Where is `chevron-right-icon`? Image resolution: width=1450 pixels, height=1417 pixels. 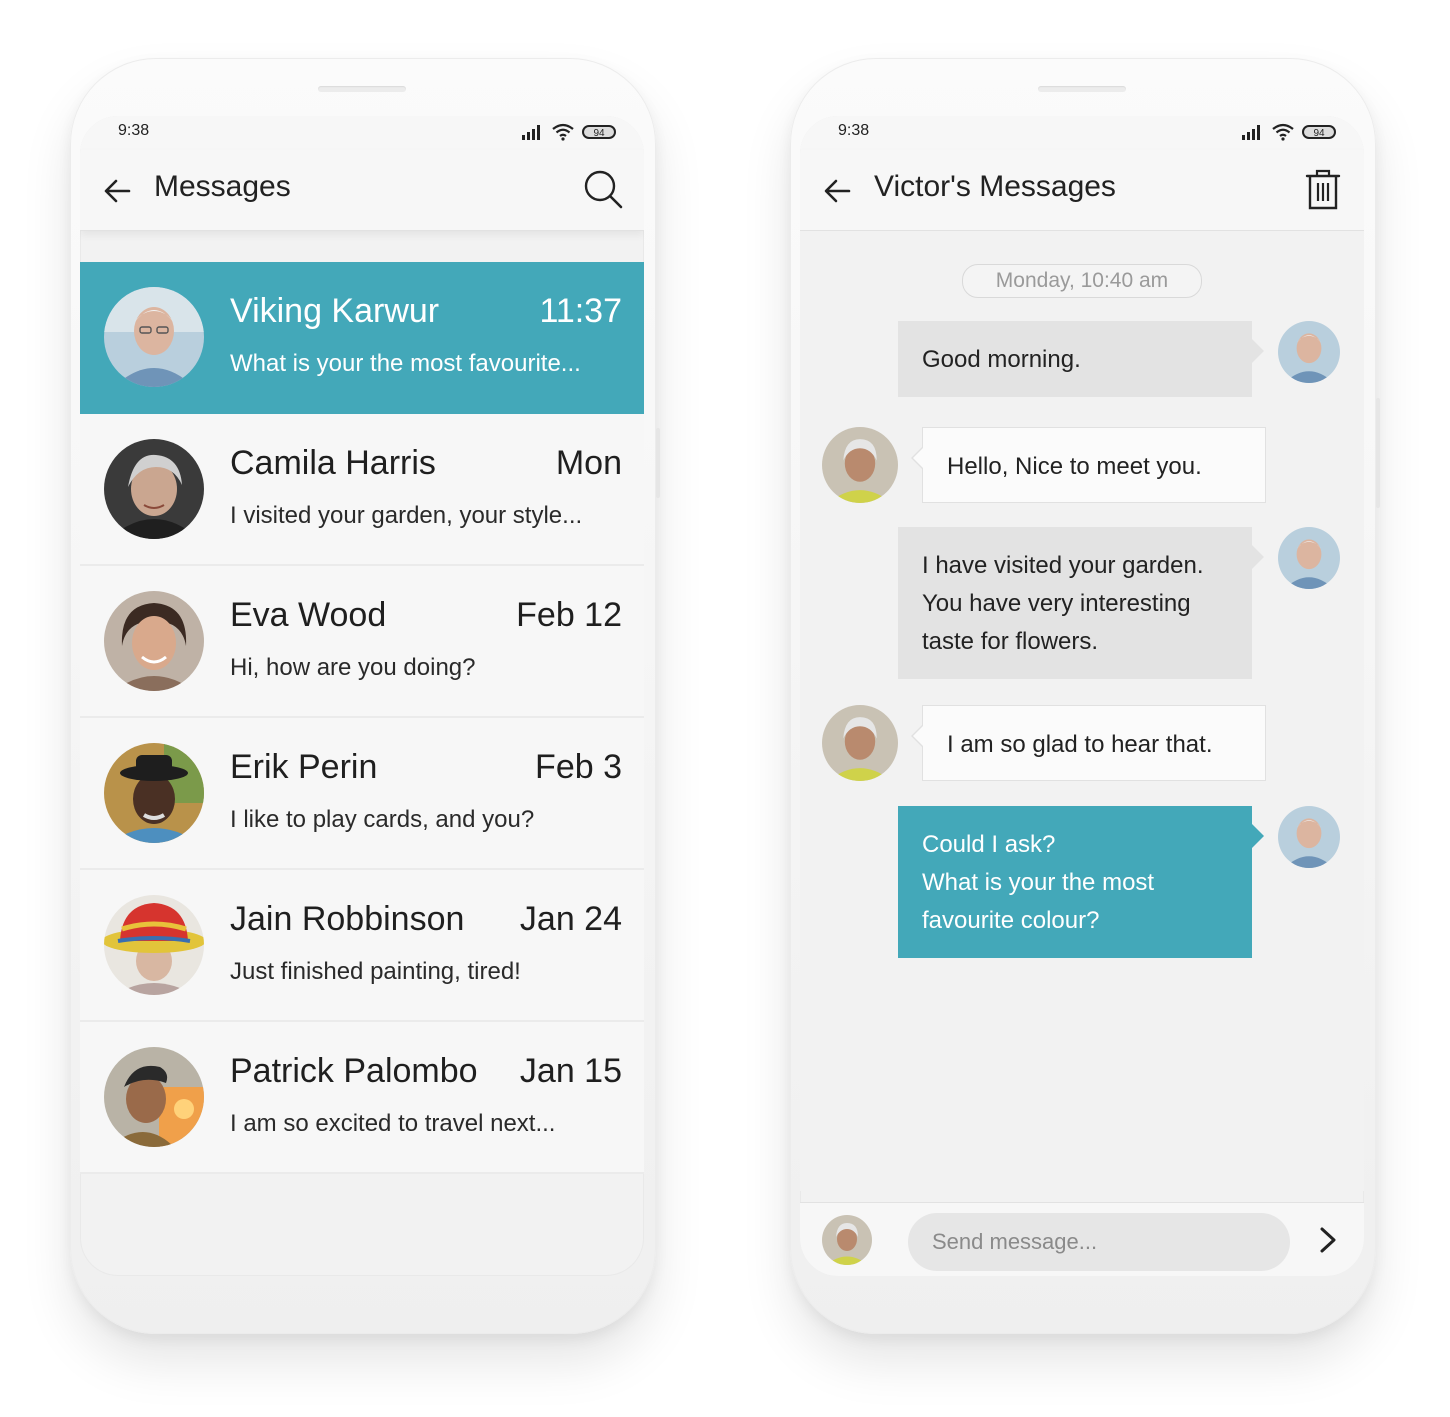 chevron-right-icon is located at coordinates (1329, 1240).